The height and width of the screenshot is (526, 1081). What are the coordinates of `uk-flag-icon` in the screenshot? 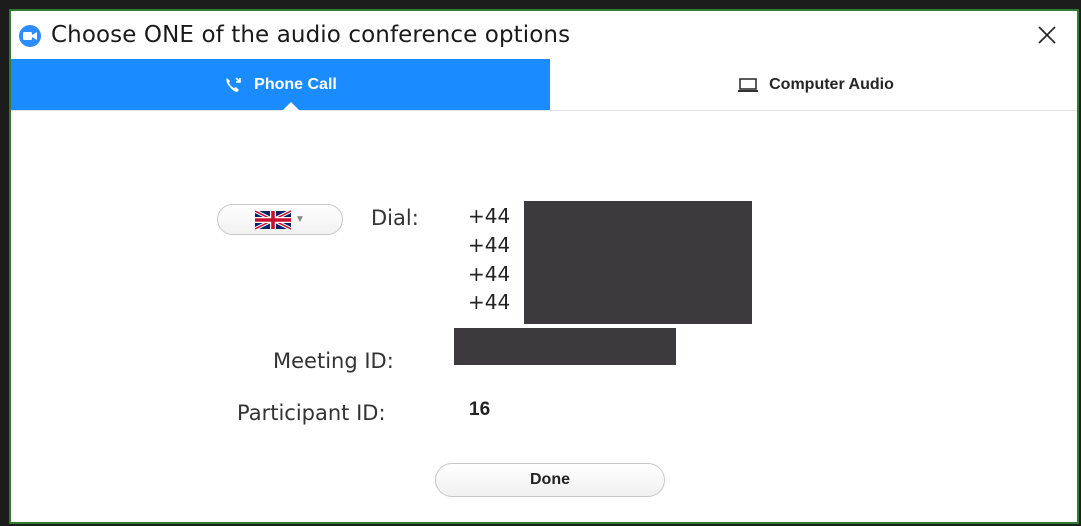 It's located at (273, 219).